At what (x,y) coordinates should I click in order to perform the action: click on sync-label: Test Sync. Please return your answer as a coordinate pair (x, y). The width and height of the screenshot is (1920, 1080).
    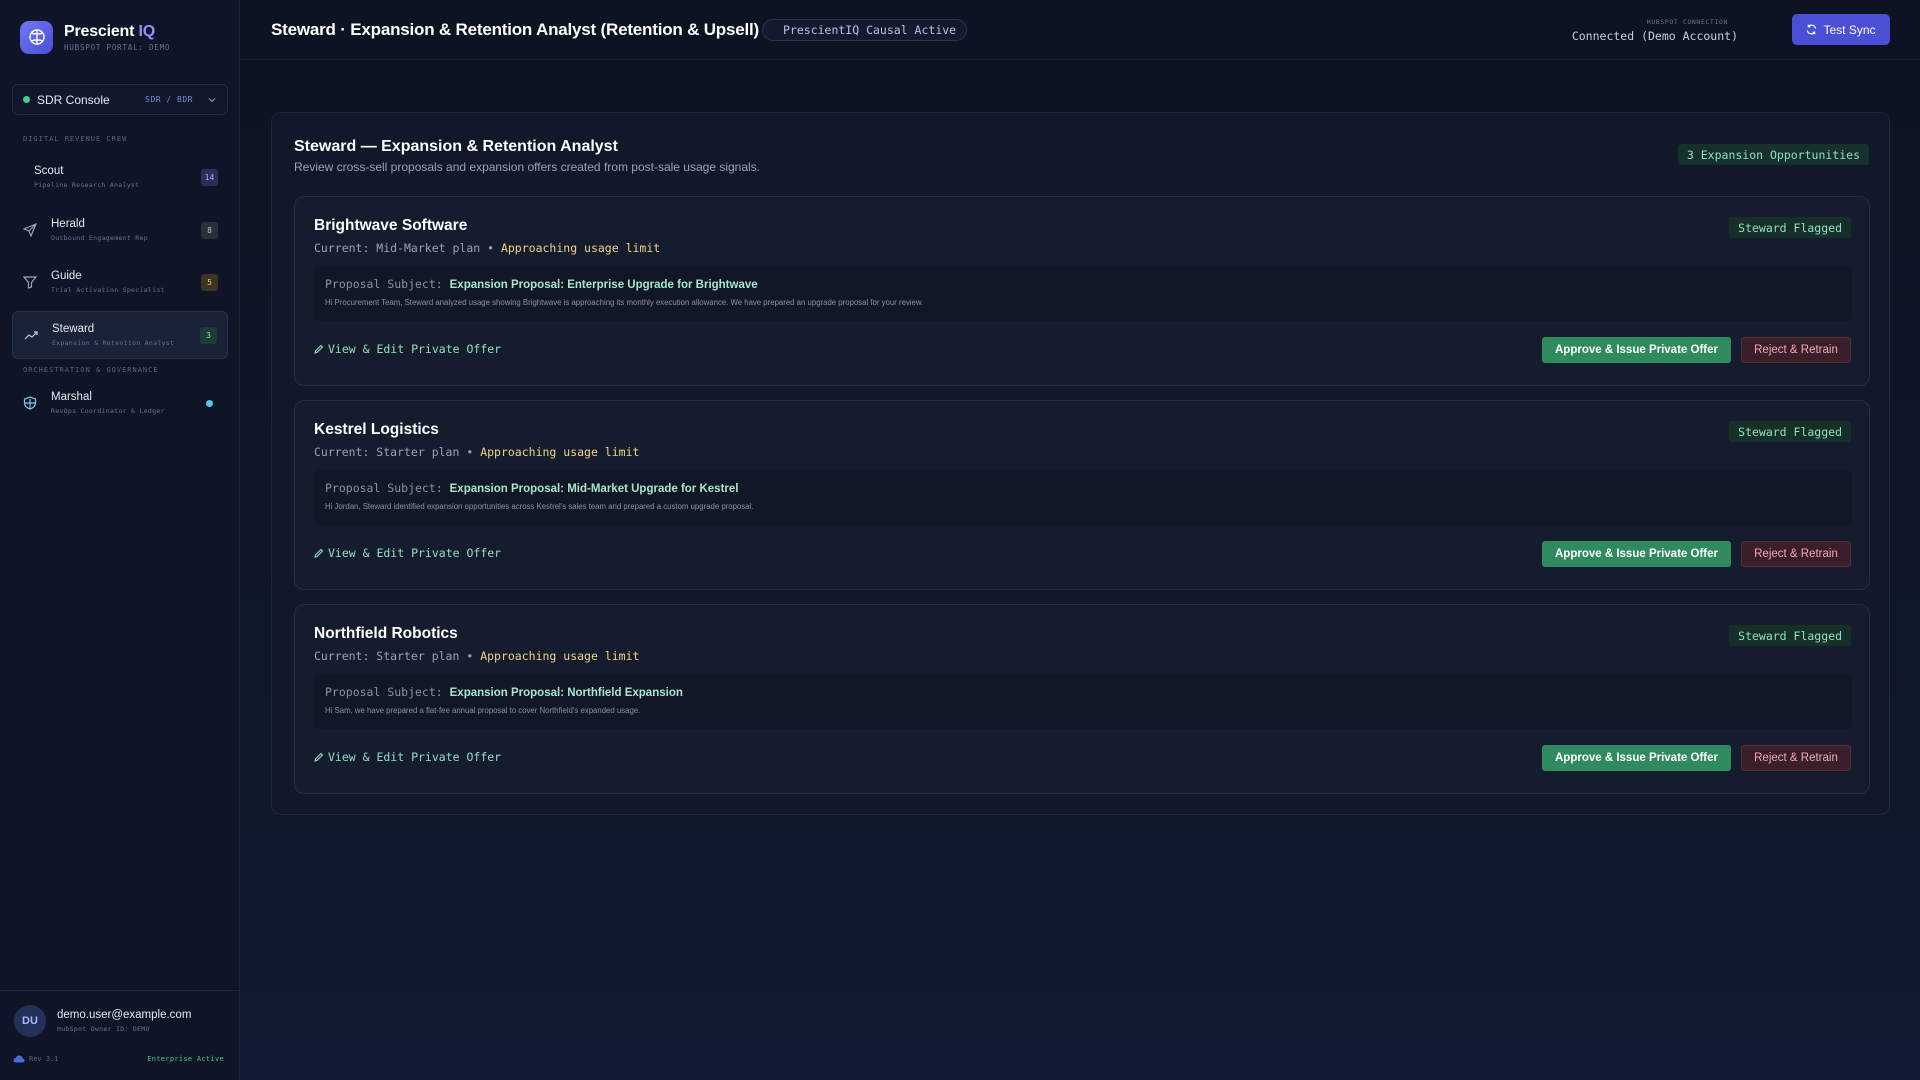
    Looking at the image, I should click on (1849, 29).